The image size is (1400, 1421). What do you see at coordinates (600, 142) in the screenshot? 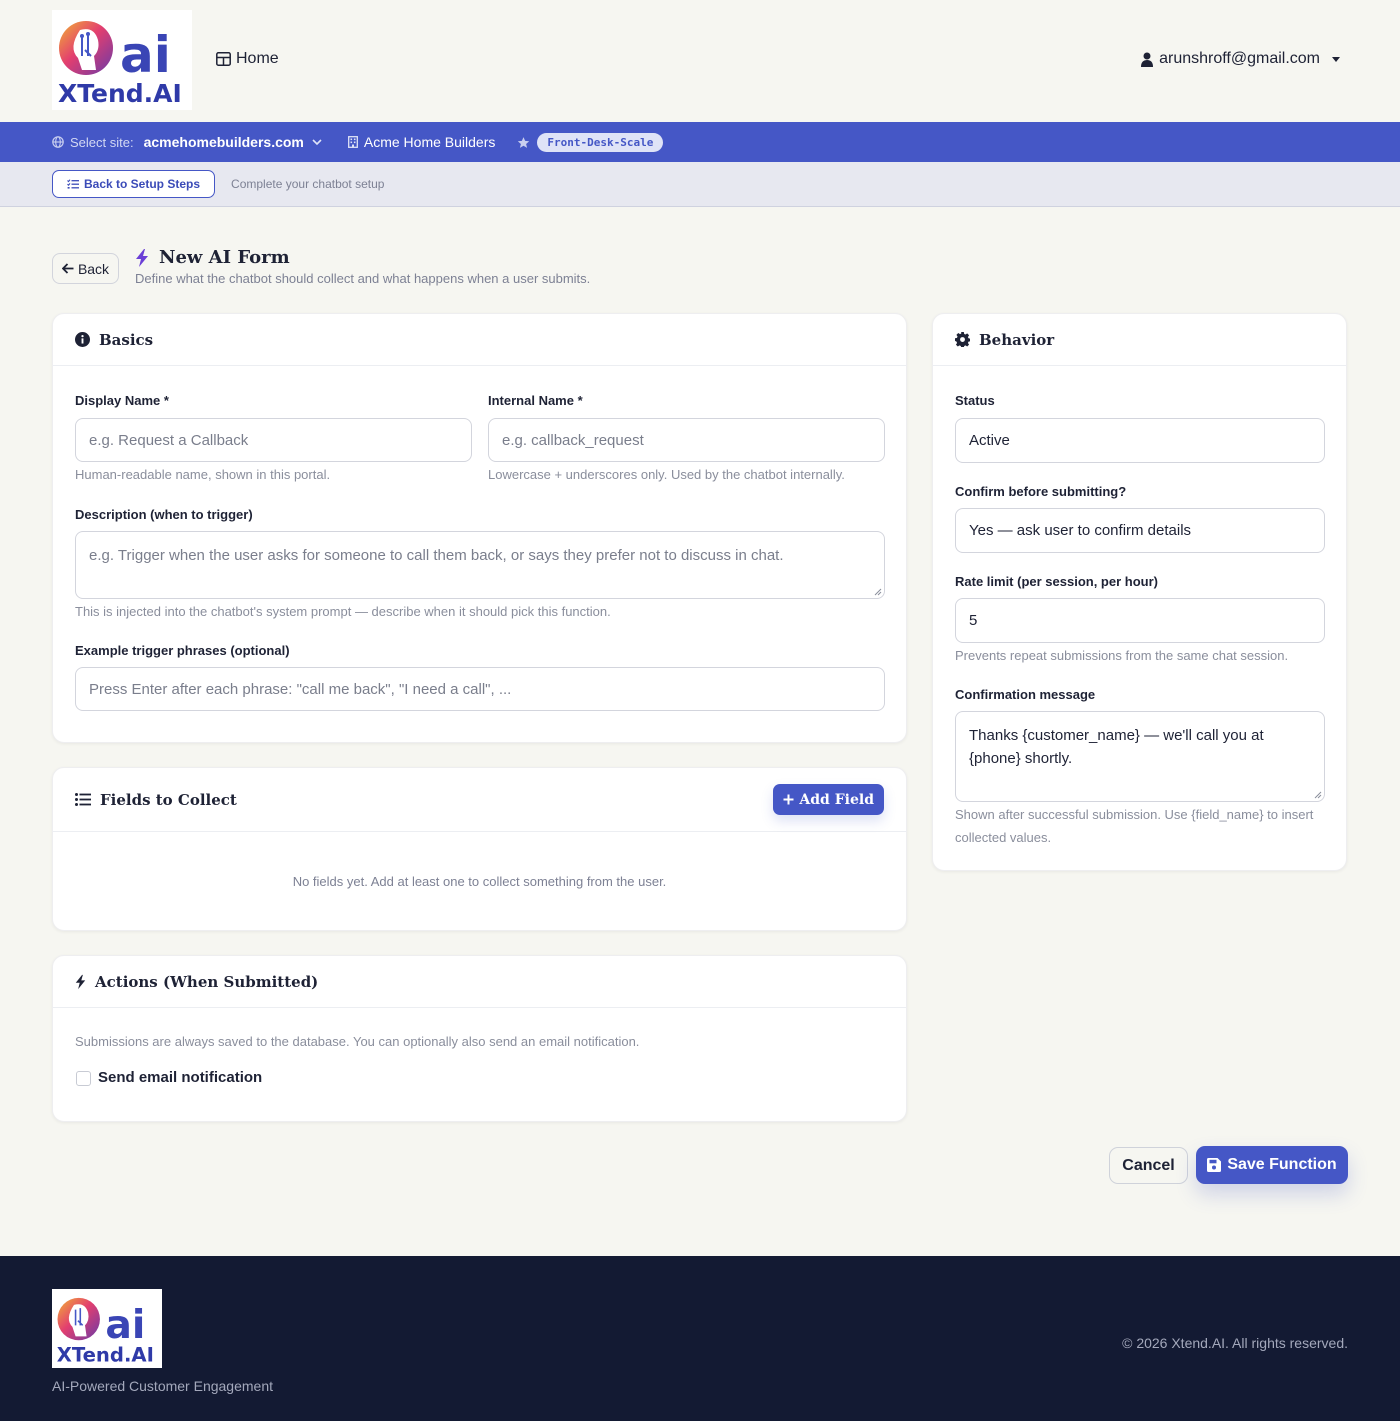
I see `plan-badge: Front-Desk-Scale` at bounding box center [600, 142].